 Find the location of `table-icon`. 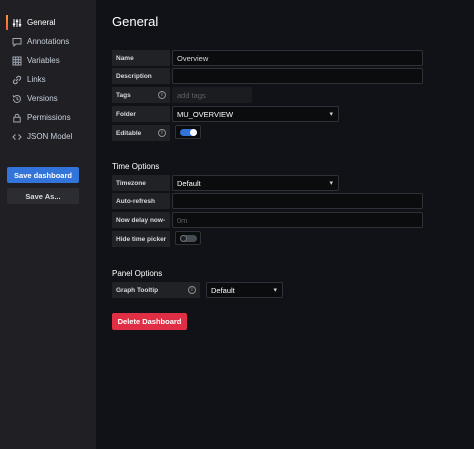

table-icon is located at coordinates (17, 61).